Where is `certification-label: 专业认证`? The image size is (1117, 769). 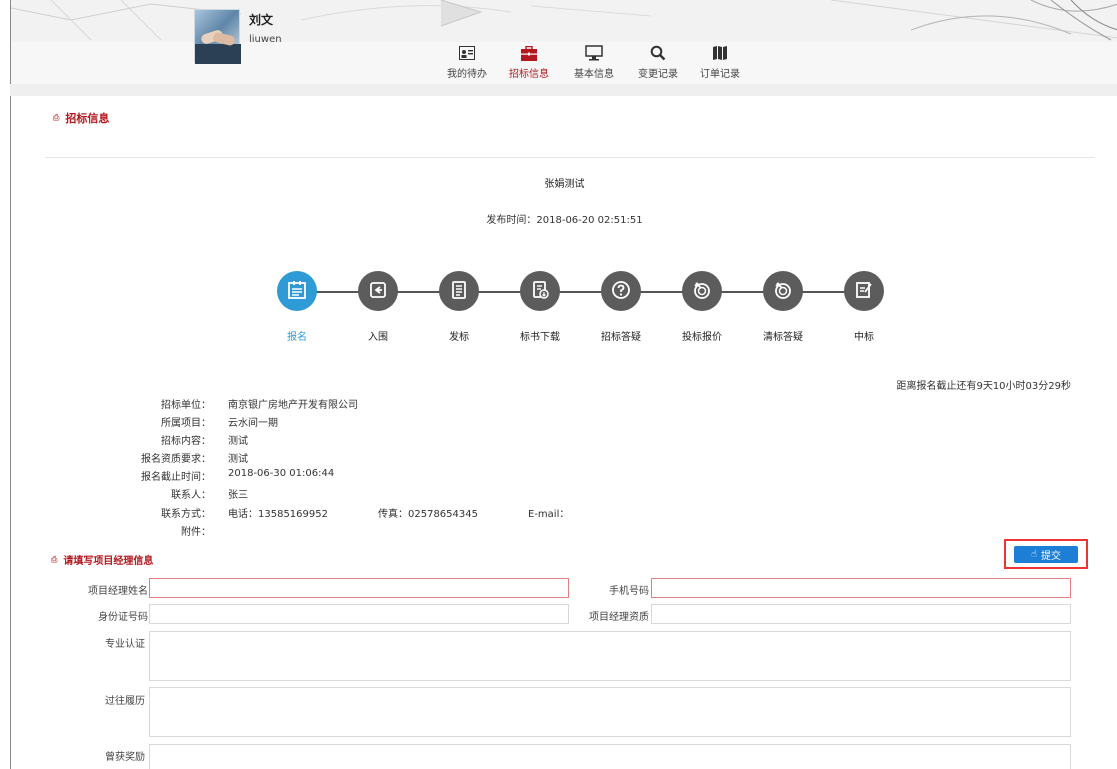
certification-label: 专业认证 is located at coordinates (125, 644).